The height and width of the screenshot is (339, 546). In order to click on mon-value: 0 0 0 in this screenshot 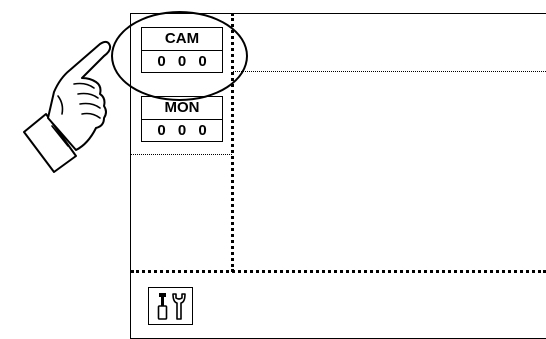, I will do `click(184, 130)`.